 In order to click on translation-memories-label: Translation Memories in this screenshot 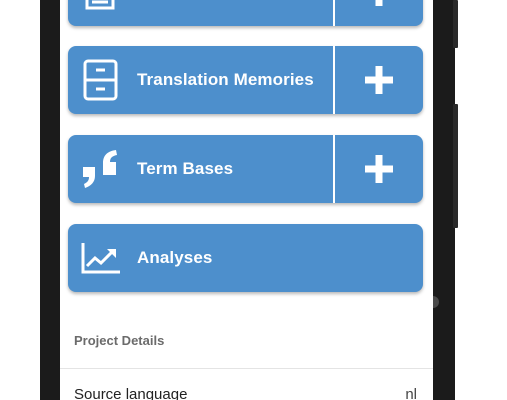, I will do `click(225, 79)`.